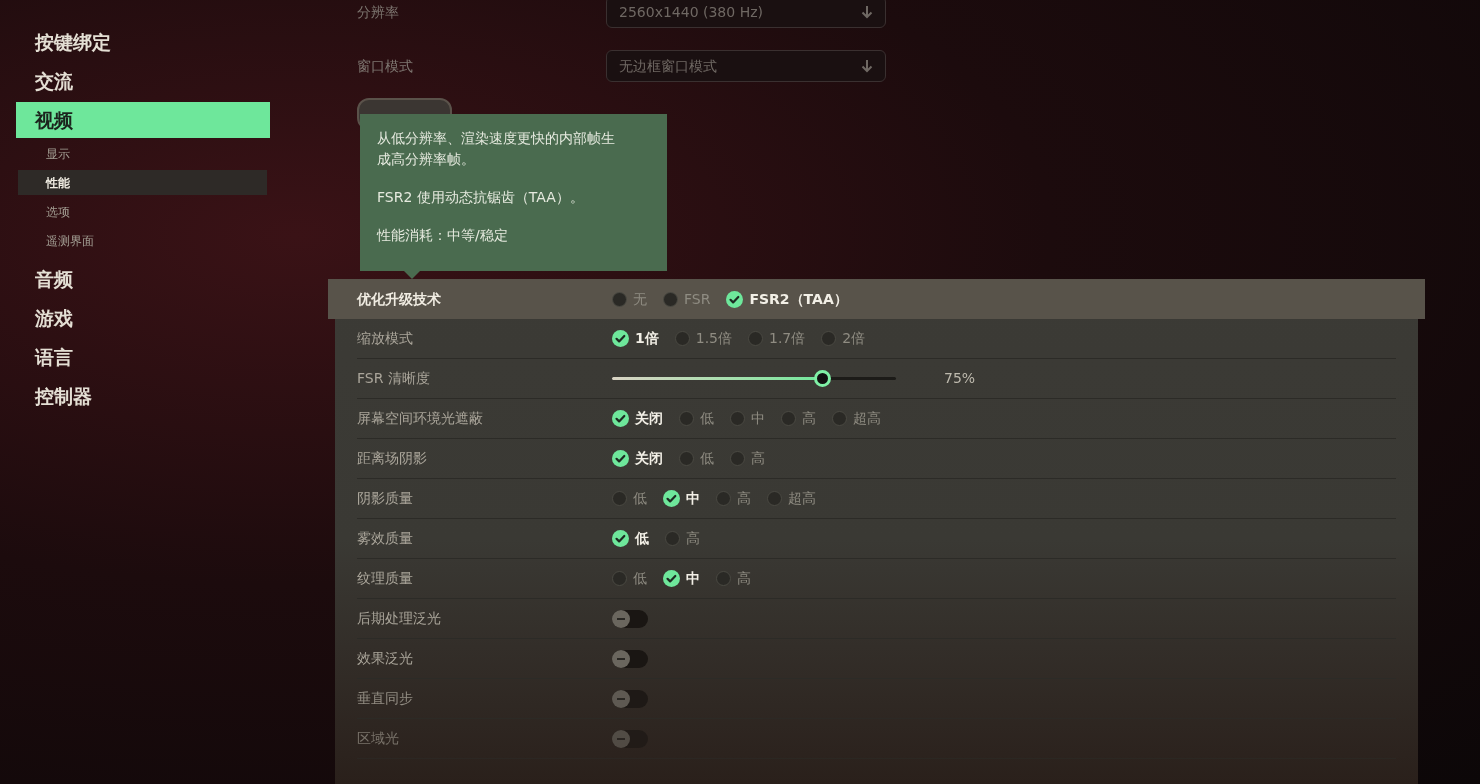  What do you see at coordinates (385, 578) in the screenshot?
I see `setting-label: 纹理质量` at bounding box center [385, 578].